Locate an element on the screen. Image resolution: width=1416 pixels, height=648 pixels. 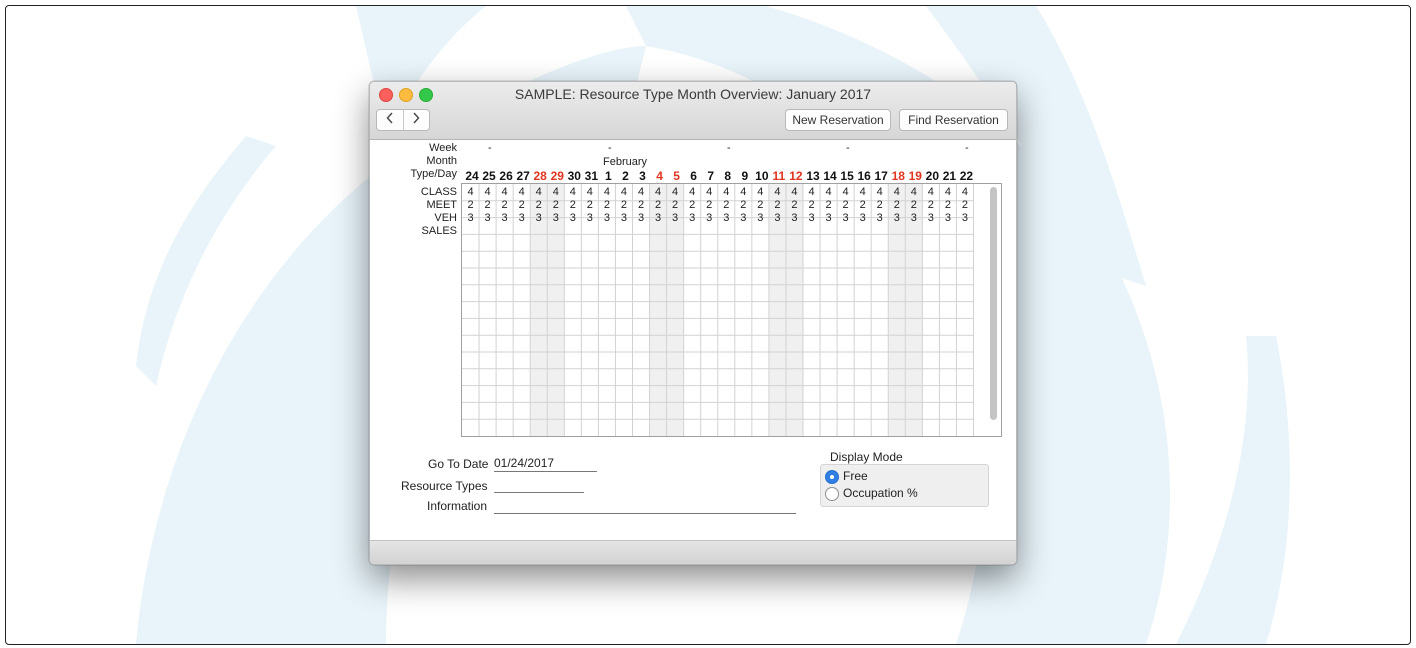
free-radio-label: Free is located at coordinates (855, 476).